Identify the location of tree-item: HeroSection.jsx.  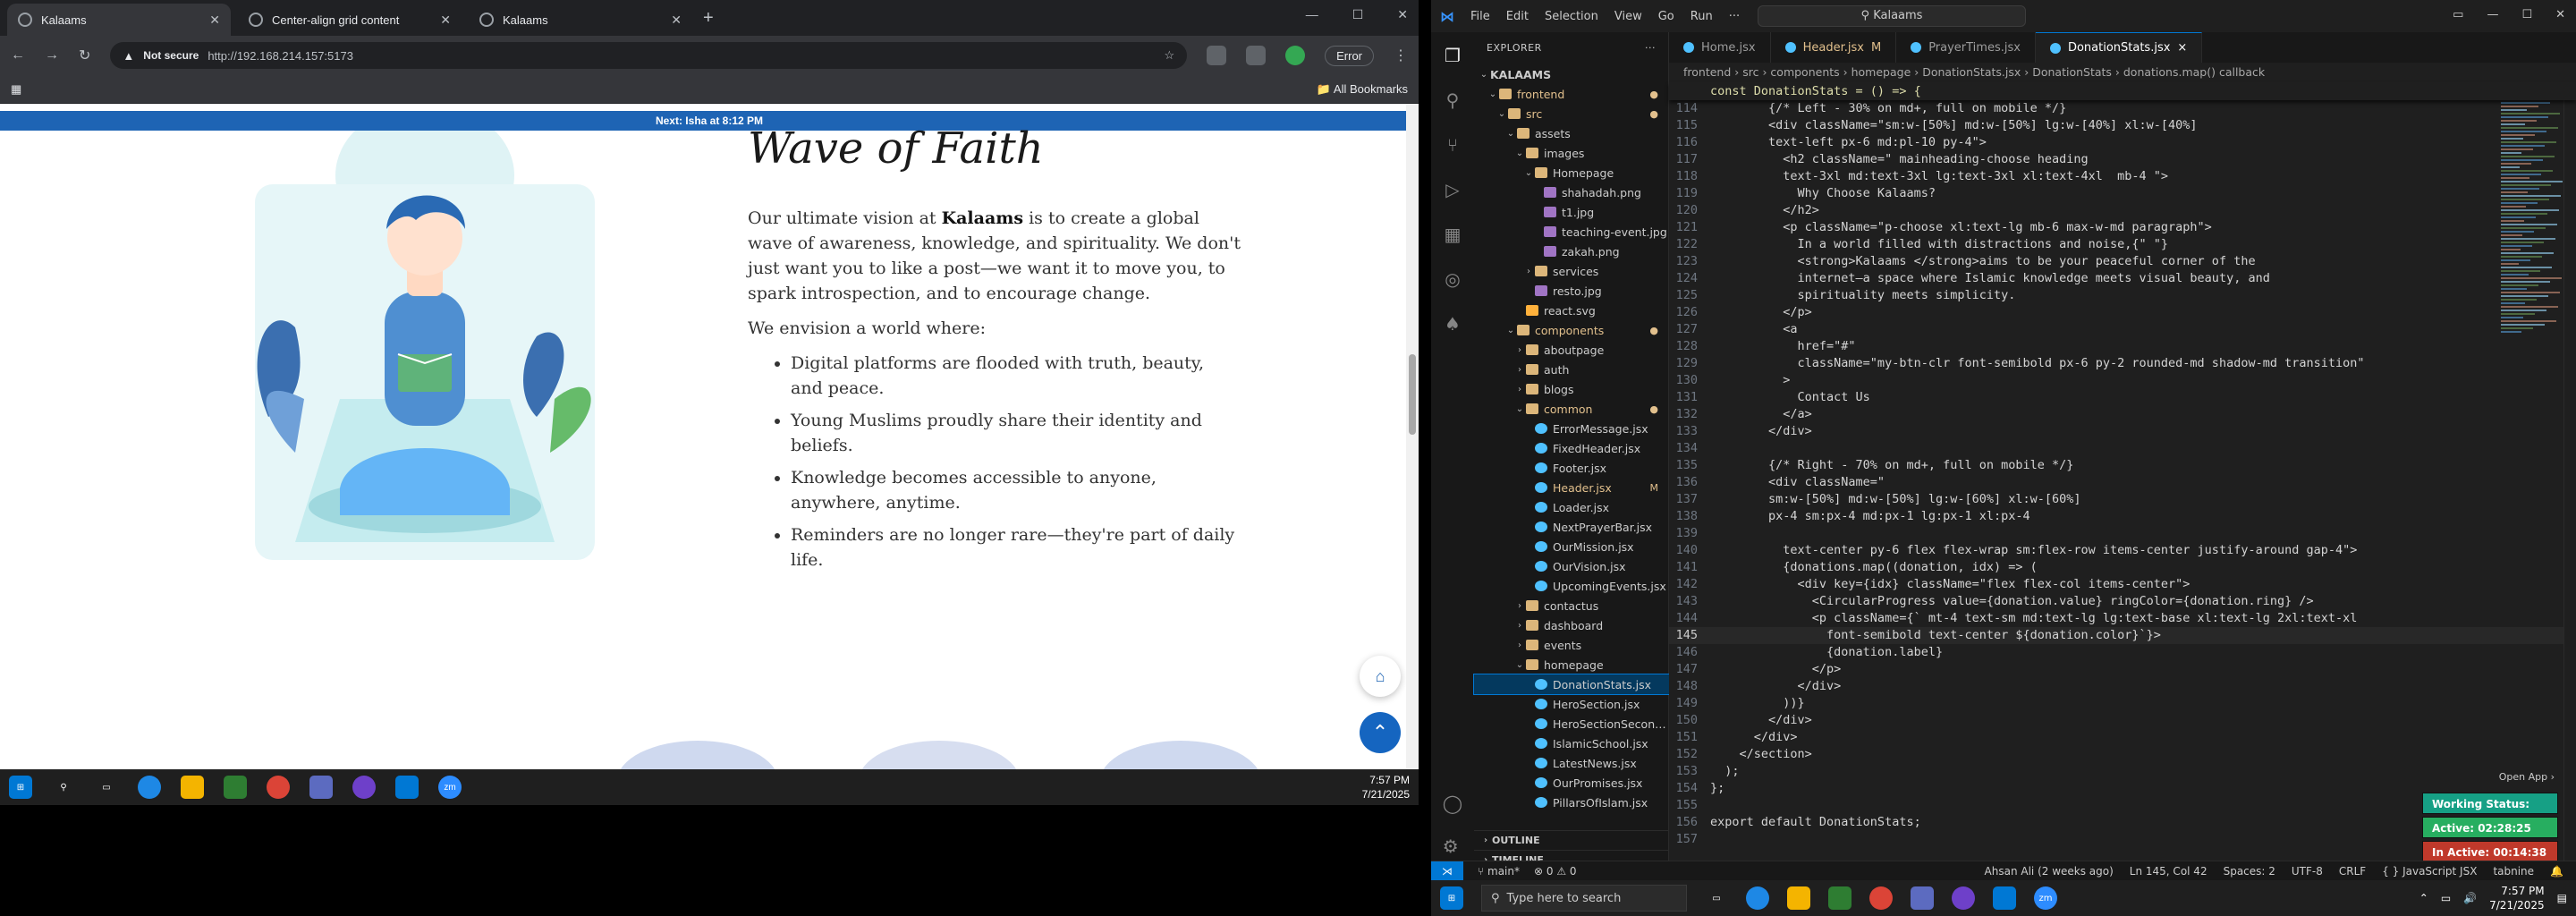
(1571, 704).